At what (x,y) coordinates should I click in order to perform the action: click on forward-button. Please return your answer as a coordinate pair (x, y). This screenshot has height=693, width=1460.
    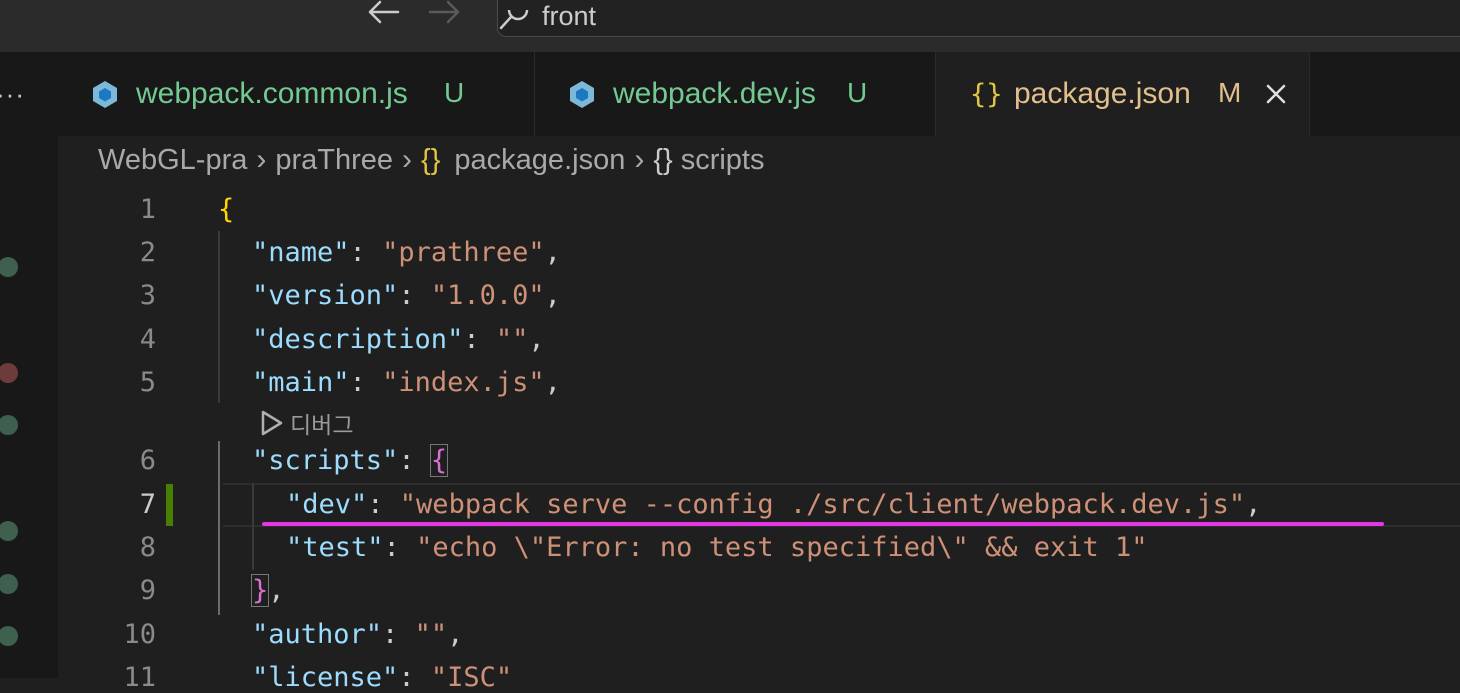
    Looking at the image, I should click on (446, 13).